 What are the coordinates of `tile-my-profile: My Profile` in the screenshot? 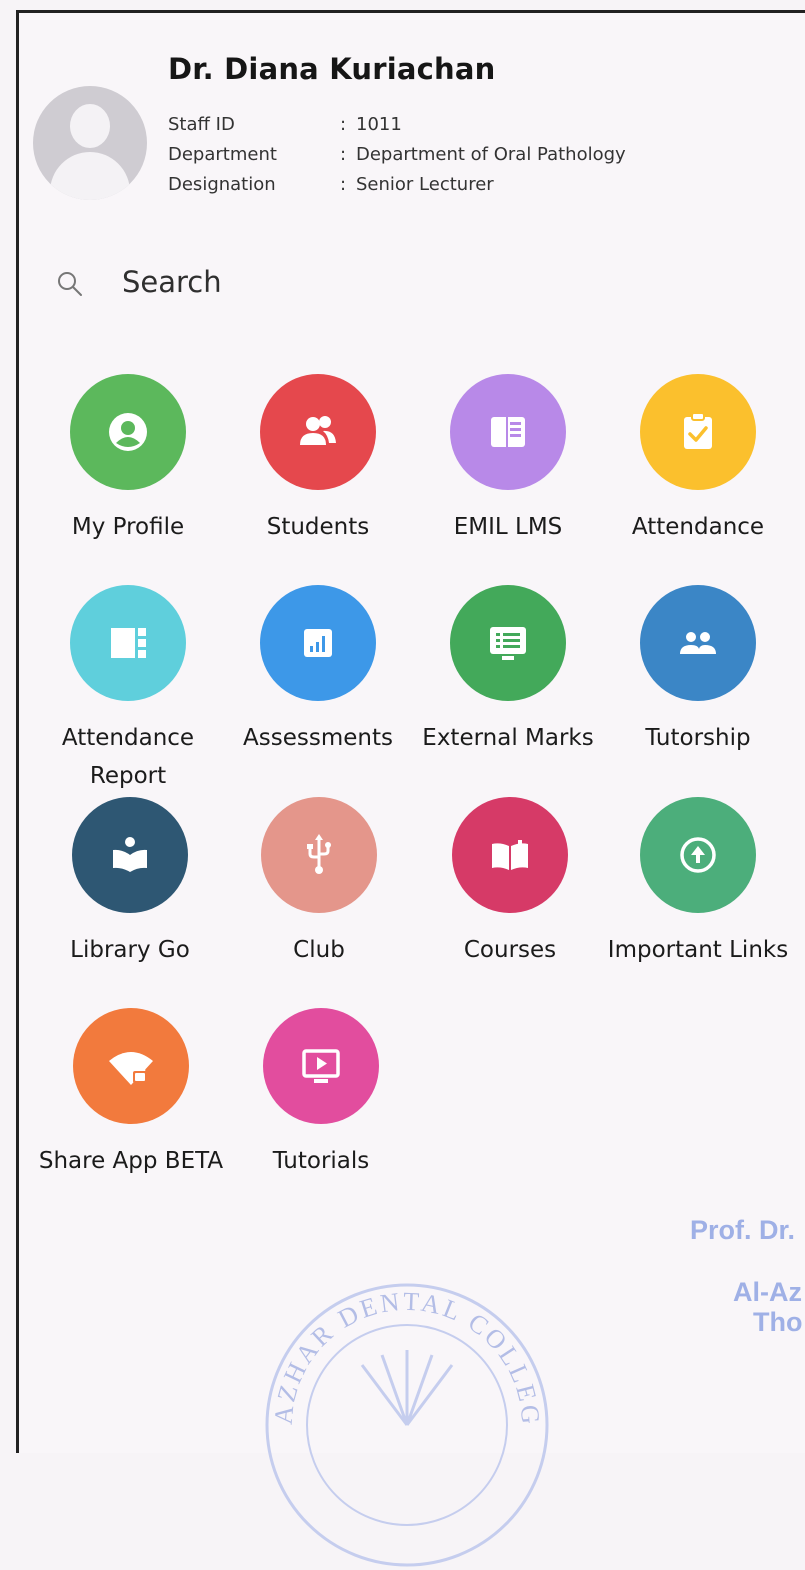 It's located at (128, 460).